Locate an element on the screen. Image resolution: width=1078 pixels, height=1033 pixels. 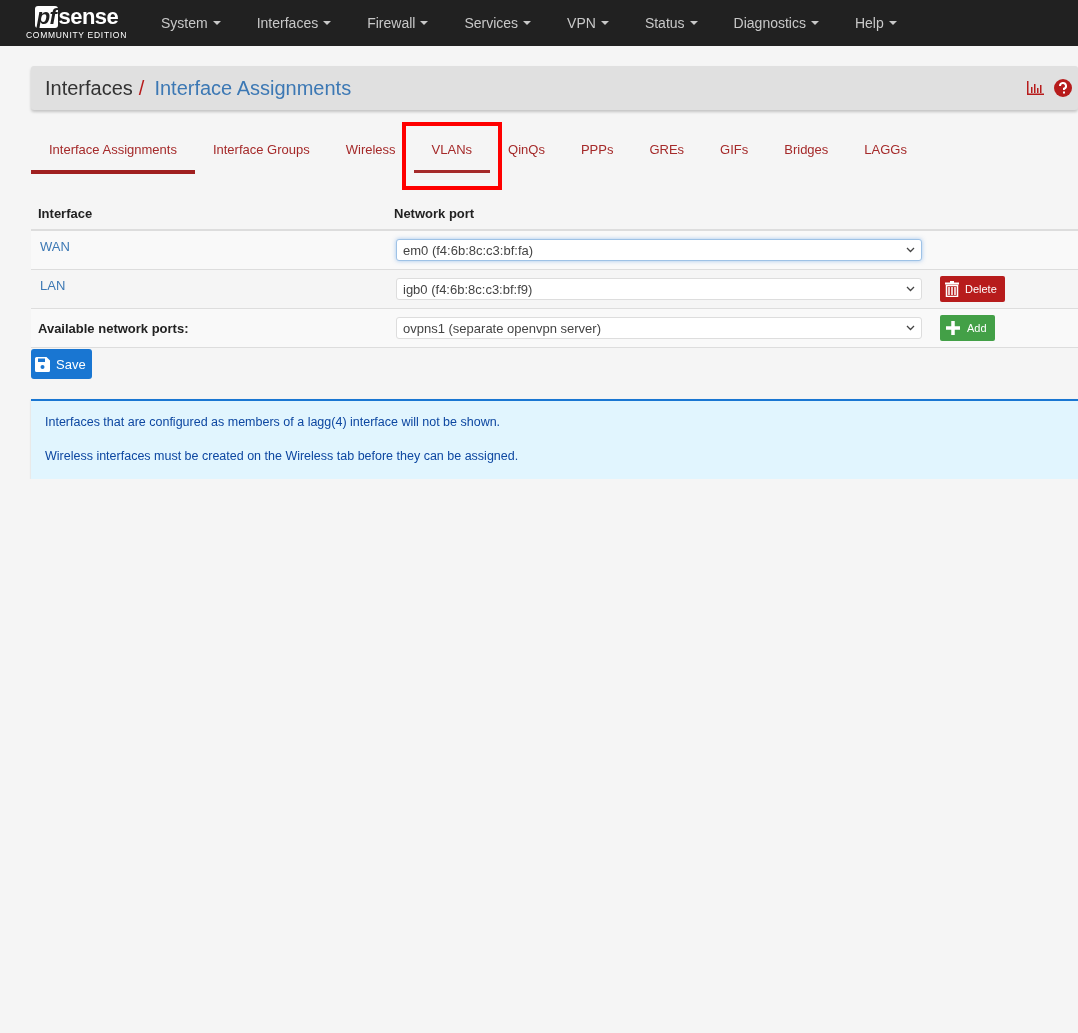
row-label: Available network ports: is located at coordinates (114, 328).